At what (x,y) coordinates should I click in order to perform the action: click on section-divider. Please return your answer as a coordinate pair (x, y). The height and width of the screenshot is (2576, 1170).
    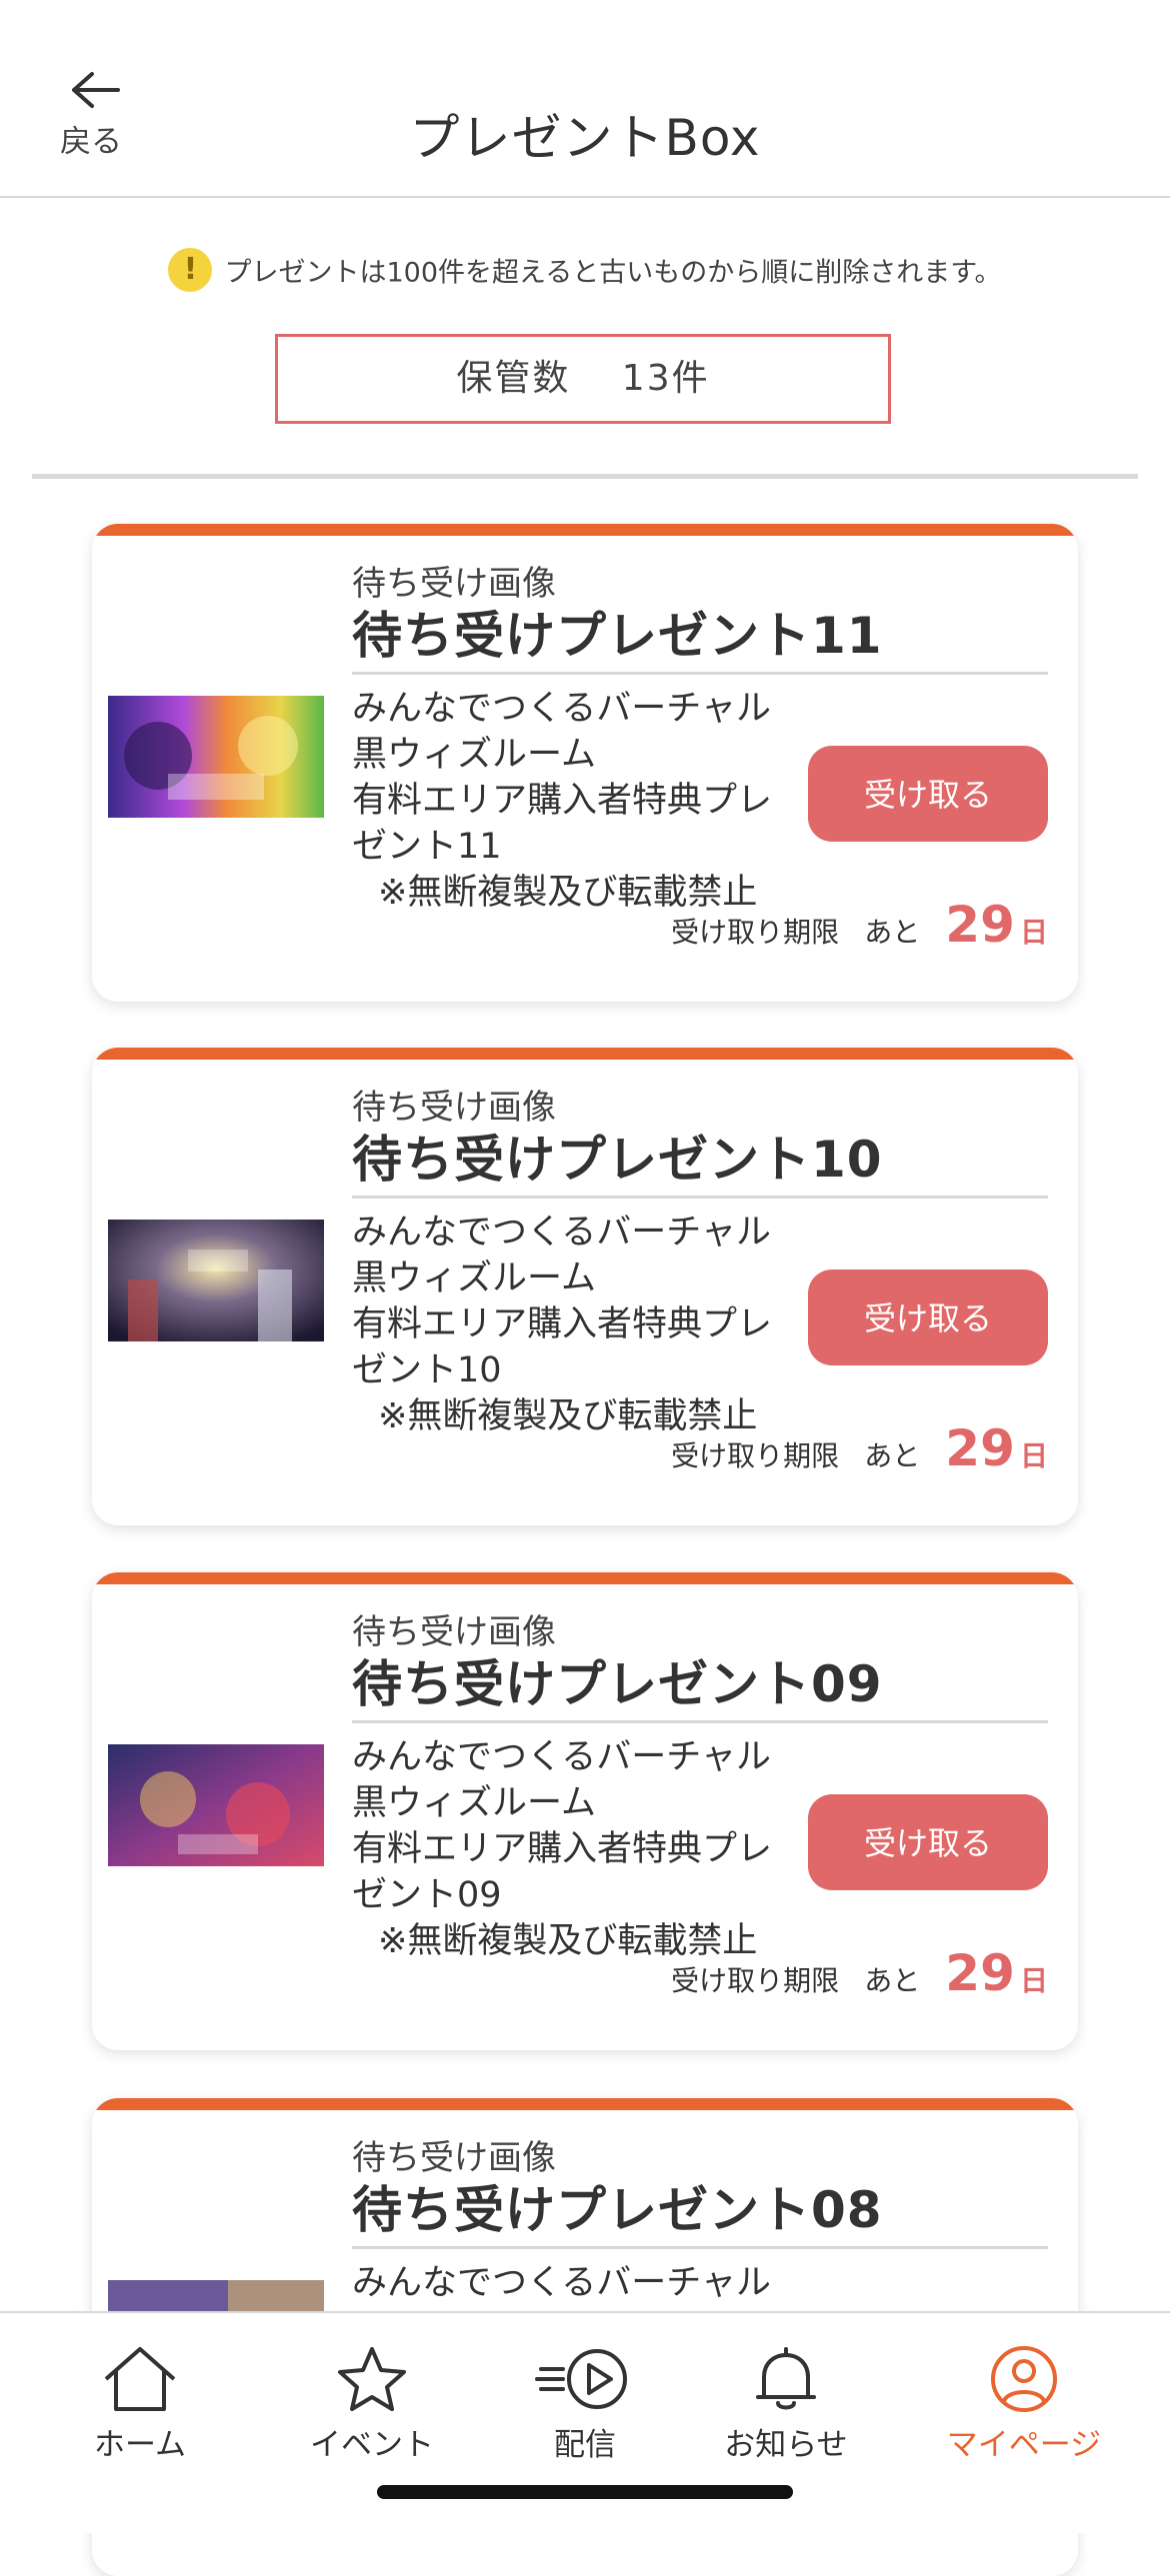
    Looking at the image, I should click on (585, 477).